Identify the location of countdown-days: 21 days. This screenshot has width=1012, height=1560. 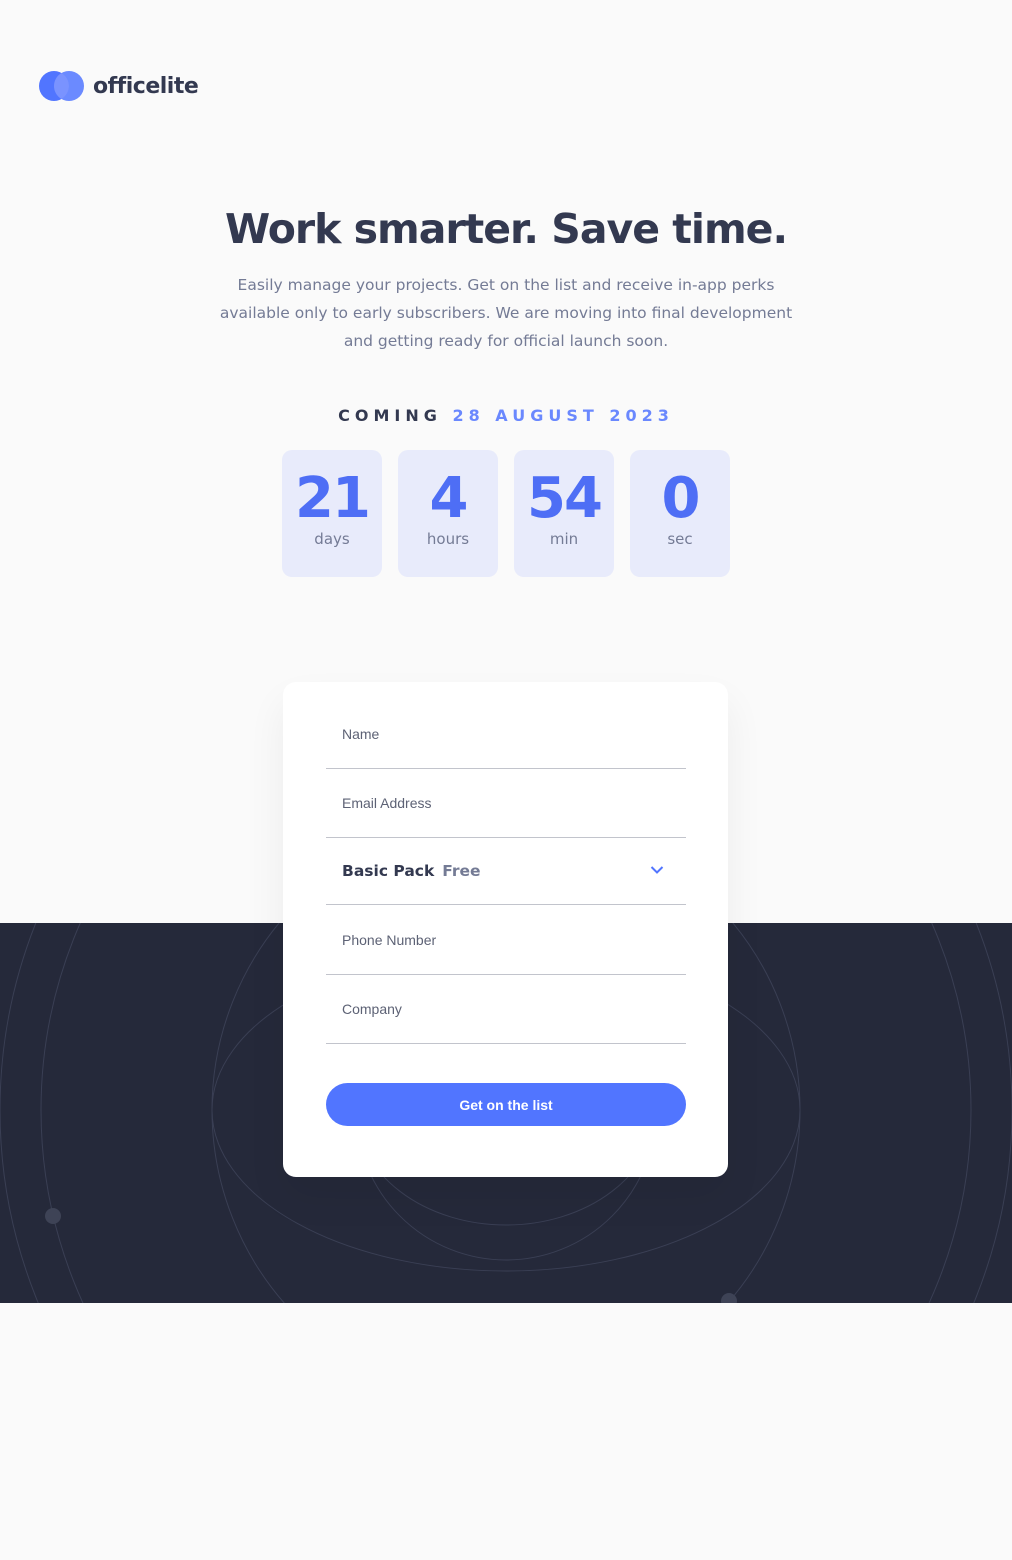
(332, 513).